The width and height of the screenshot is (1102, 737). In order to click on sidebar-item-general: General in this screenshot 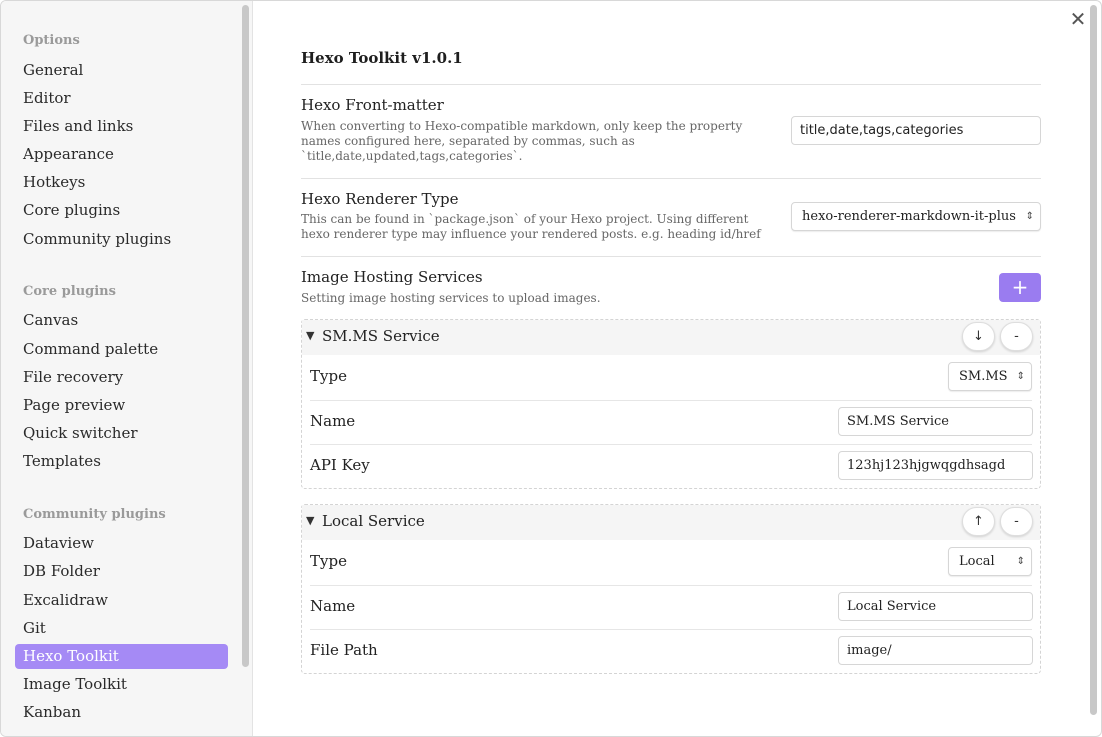, I will do `click(121, 70)`.